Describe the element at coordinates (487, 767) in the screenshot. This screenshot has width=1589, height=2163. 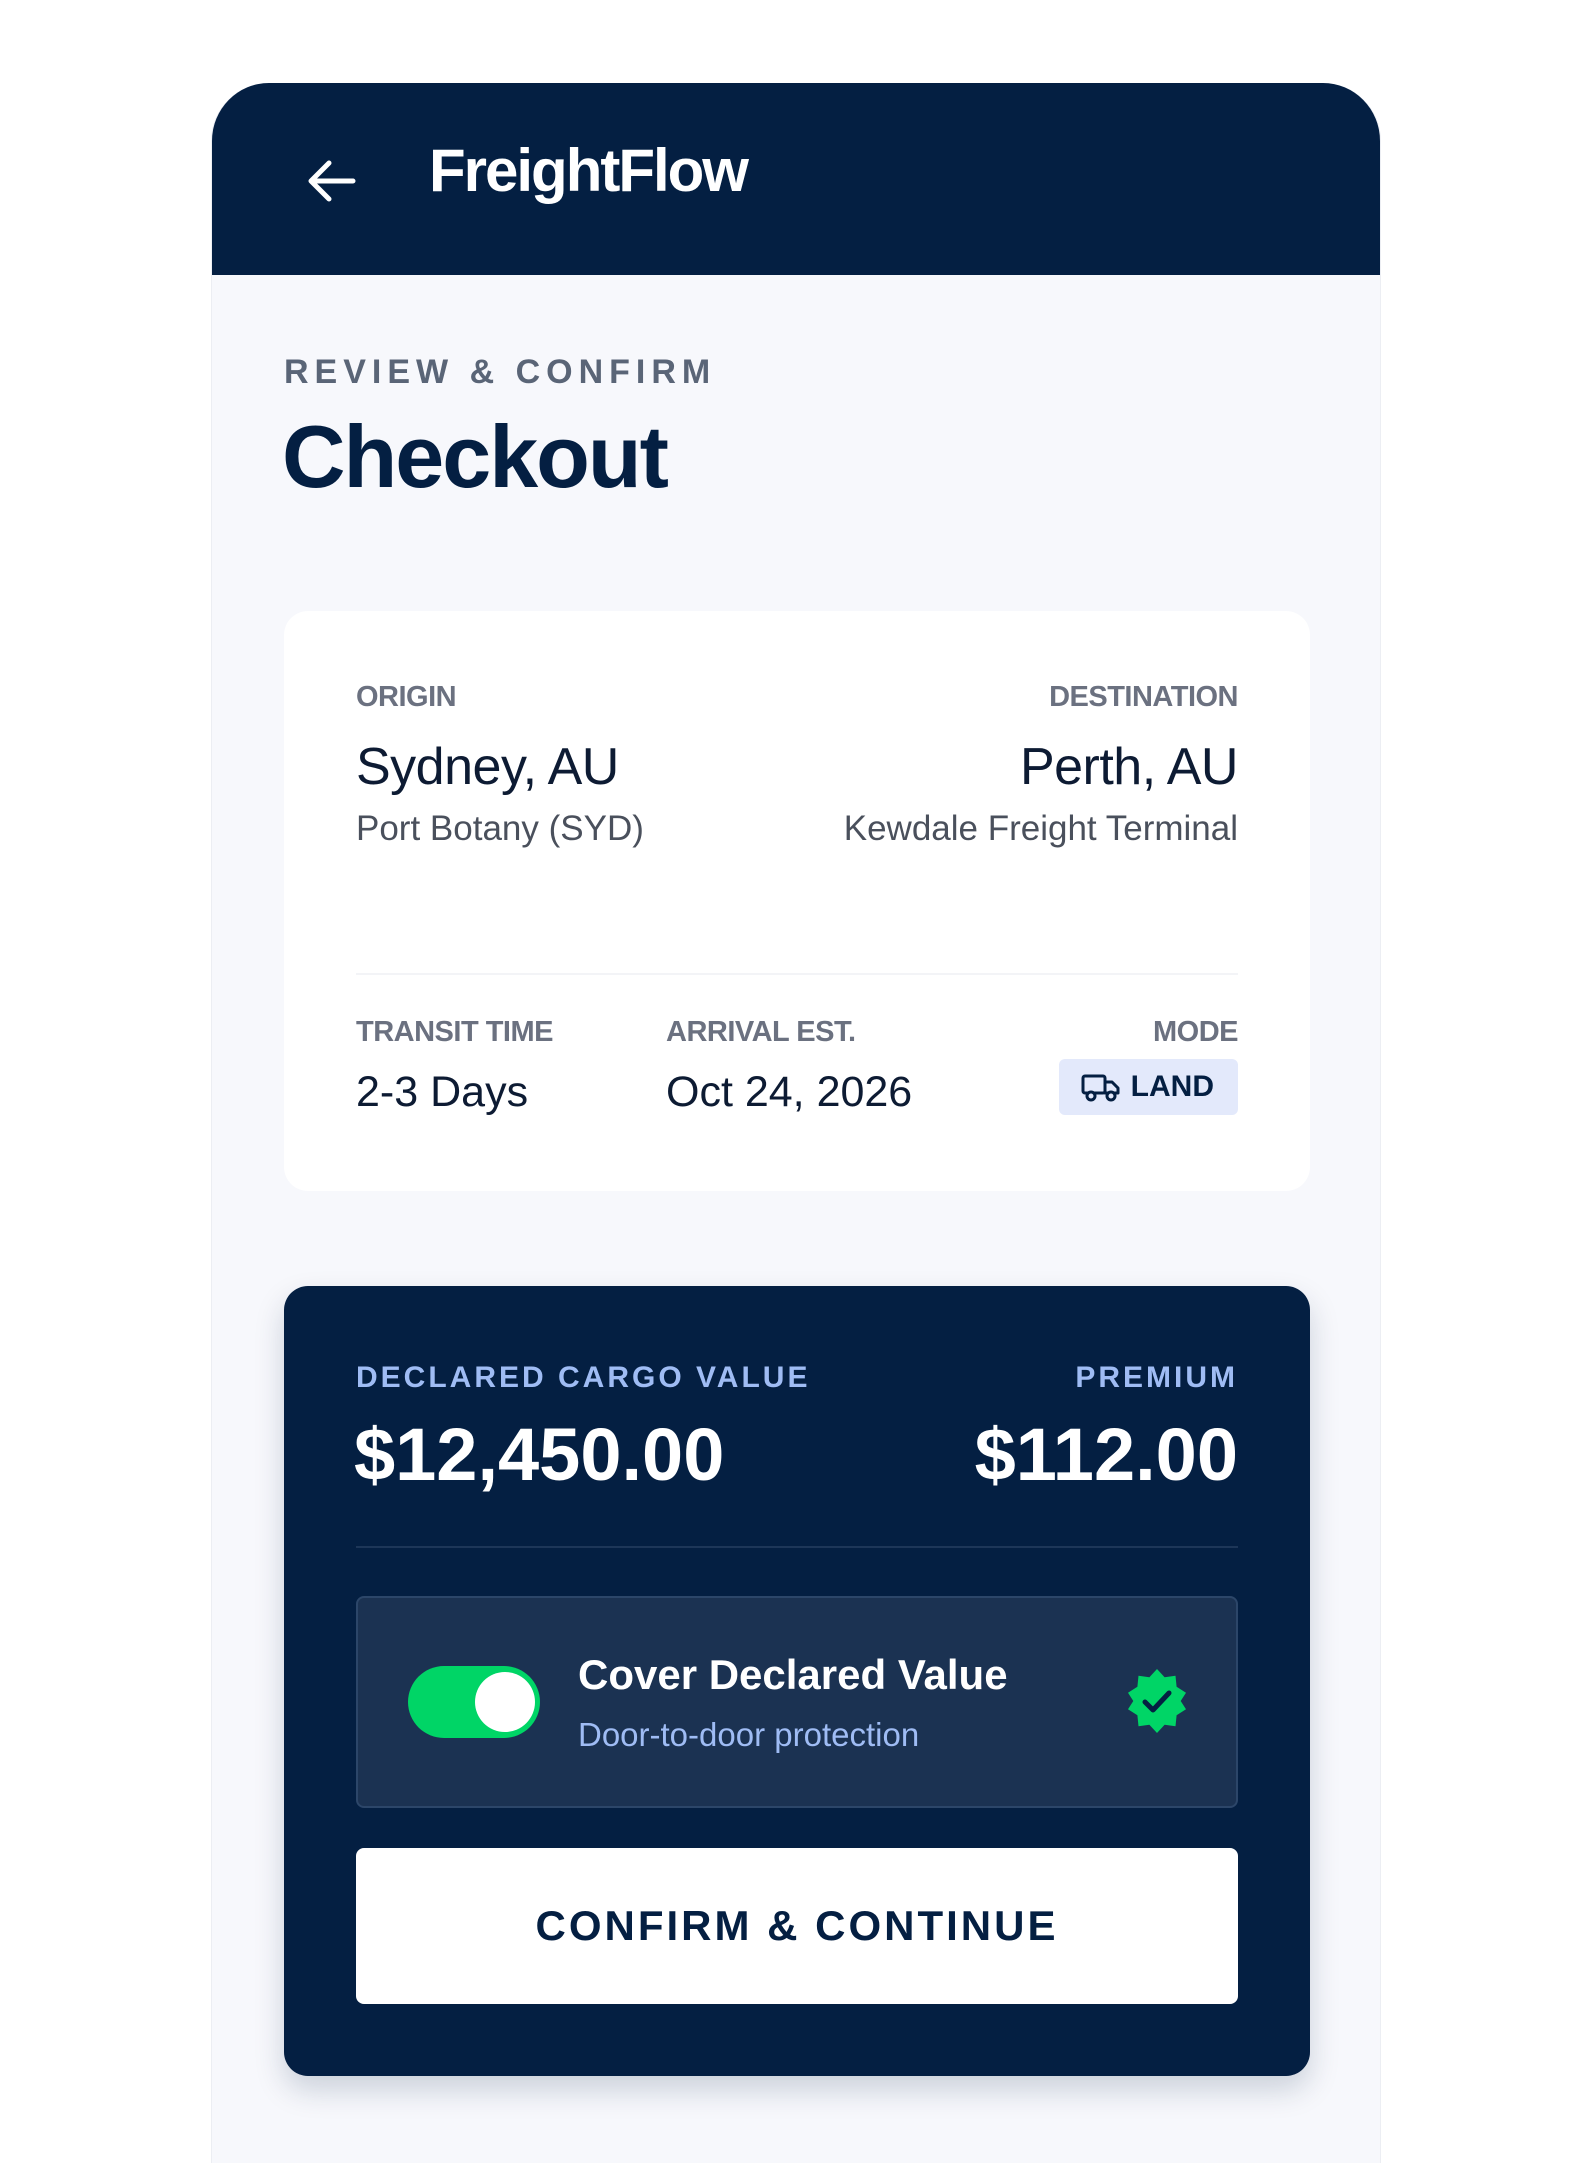
I see `origin-city: Sydney, AU` at that location.